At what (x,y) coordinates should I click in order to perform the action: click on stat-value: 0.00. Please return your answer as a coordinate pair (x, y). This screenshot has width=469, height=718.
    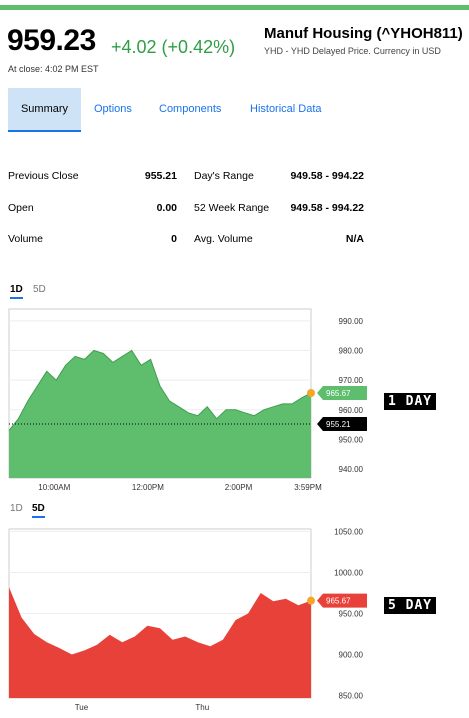
    Looking at the image, I should click on (166, 207).